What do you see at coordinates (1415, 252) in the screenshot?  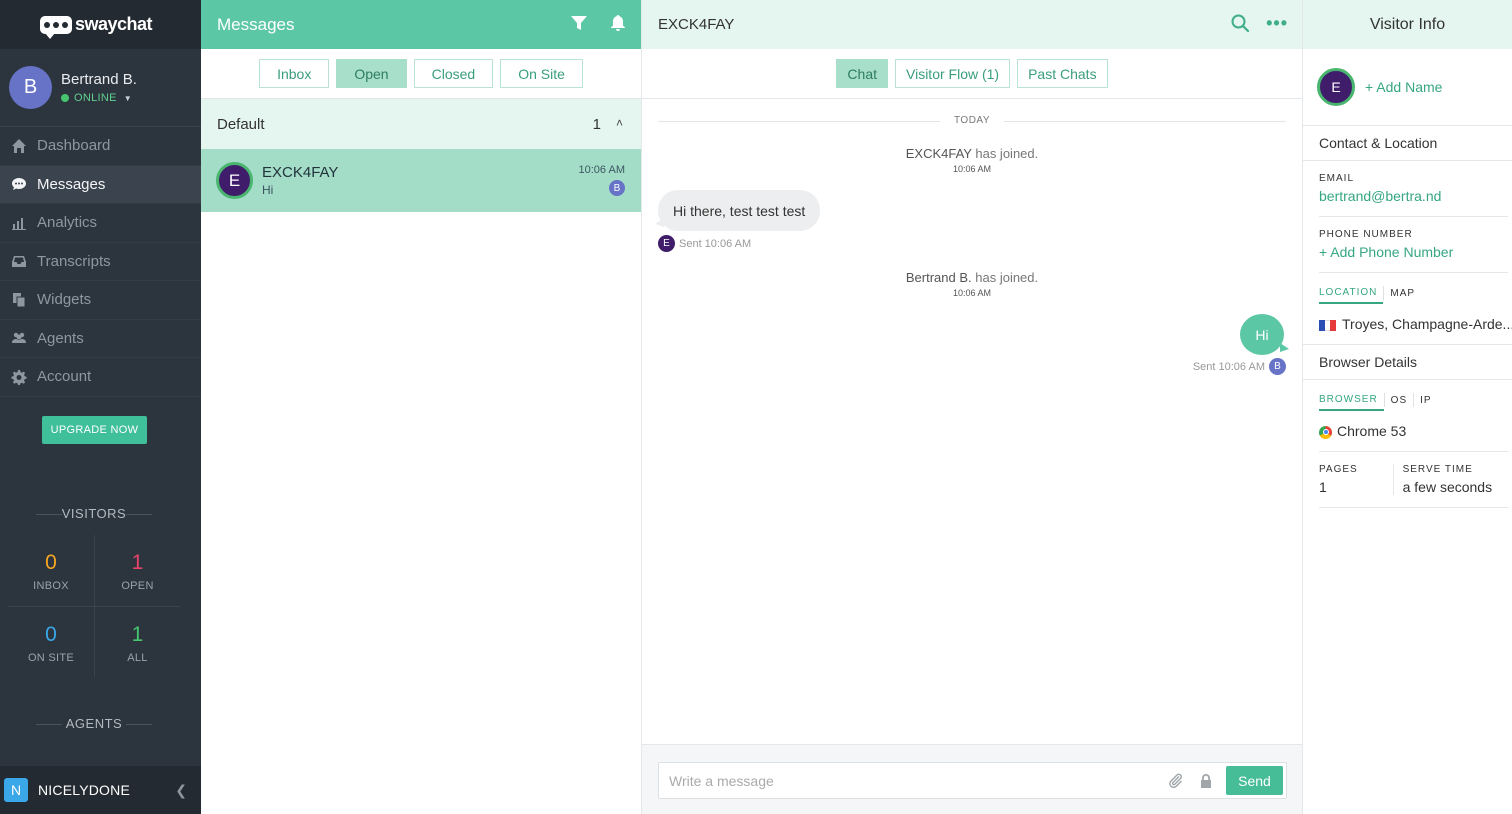 I see `add-phone-link: + Add Phone Number` at bounding box center [1415, 252].